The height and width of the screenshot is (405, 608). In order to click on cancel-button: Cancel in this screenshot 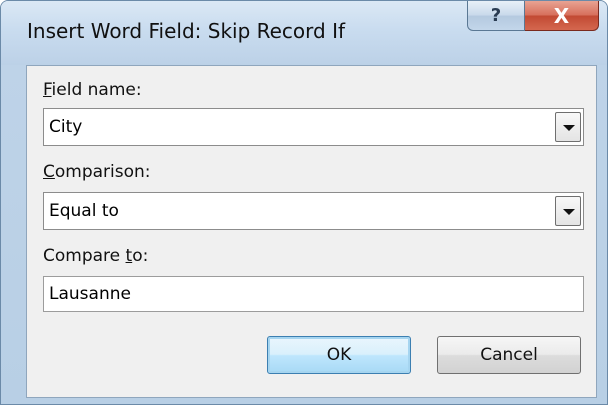, I will do `click(509, 355)`.